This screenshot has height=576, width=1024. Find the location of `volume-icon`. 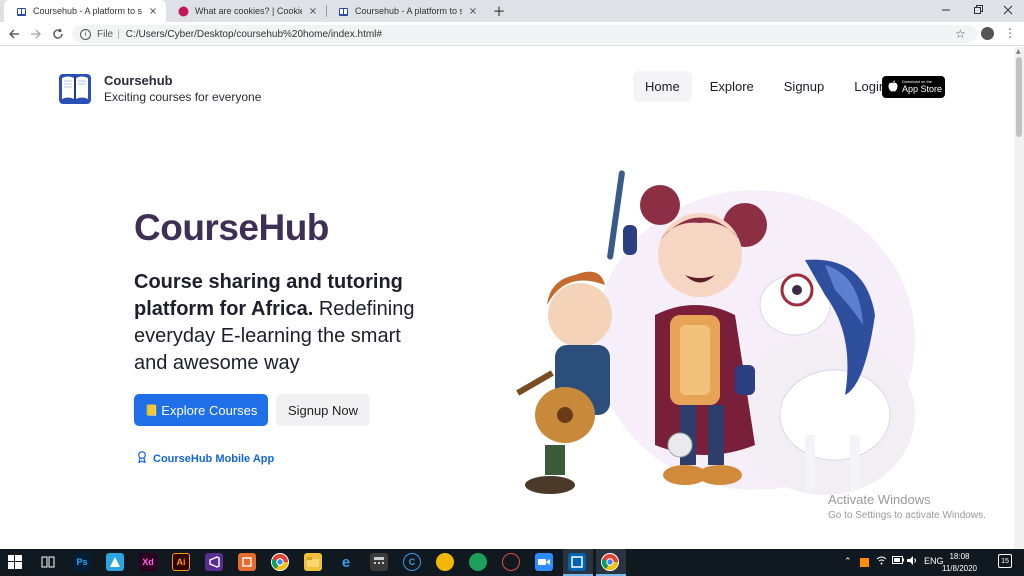

volume-icon is located at coordinates (912, 561).